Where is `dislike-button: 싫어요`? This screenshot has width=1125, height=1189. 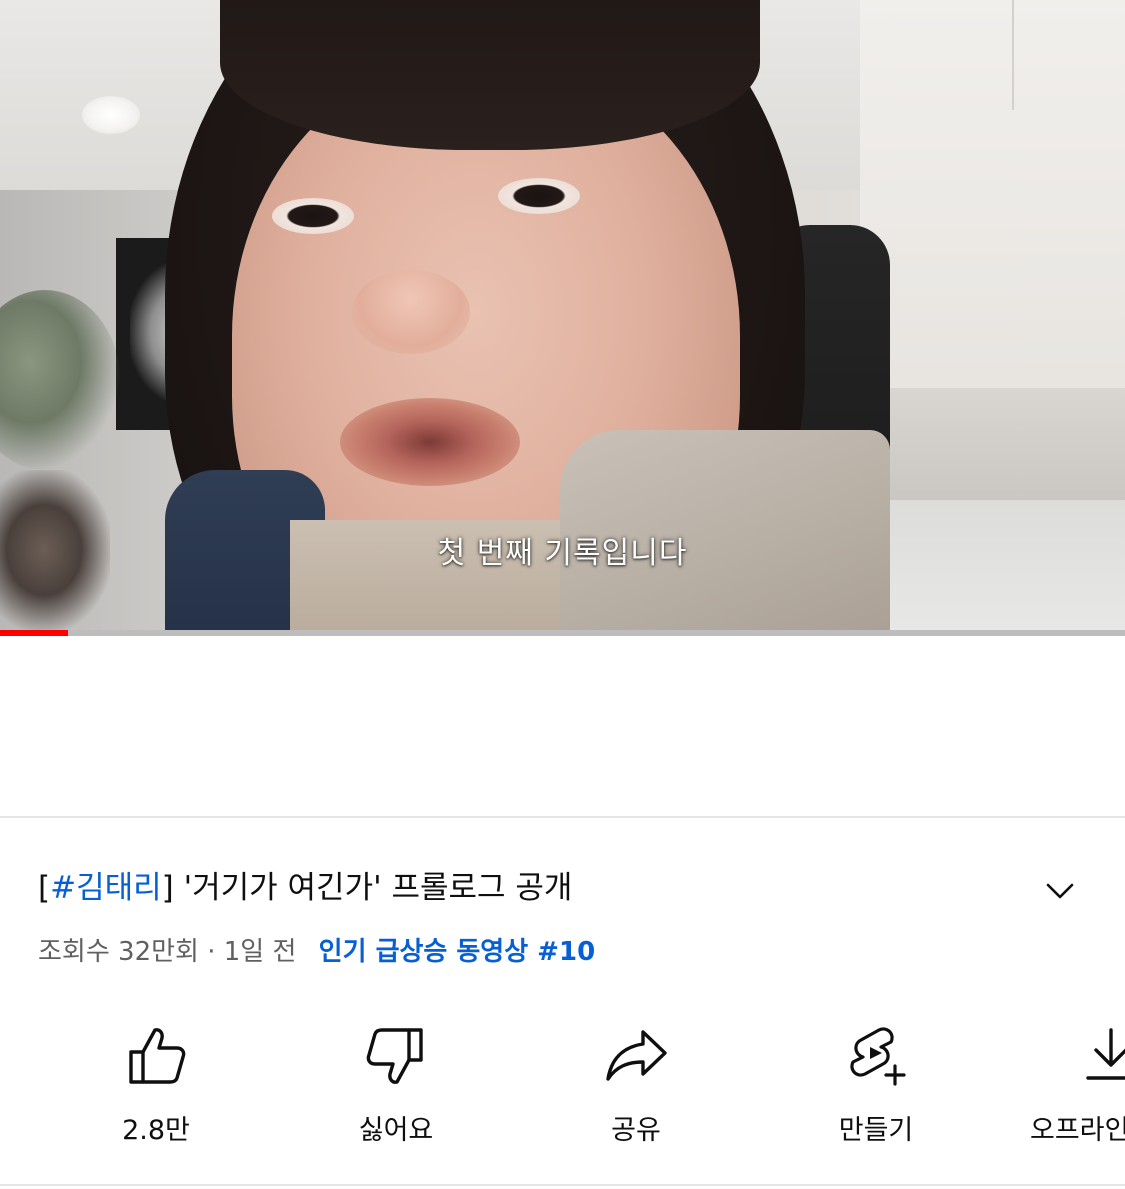
dislike-button: 싫어요 is located at coordinates (396, 1087).